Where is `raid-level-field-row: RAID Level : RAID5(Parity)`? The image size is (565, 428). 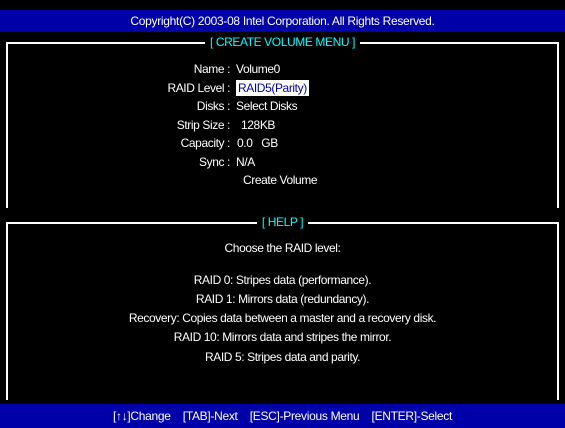 raid-level-field-row: RAID Level : RAID5(Parity) is located at coordinates (282, 88).